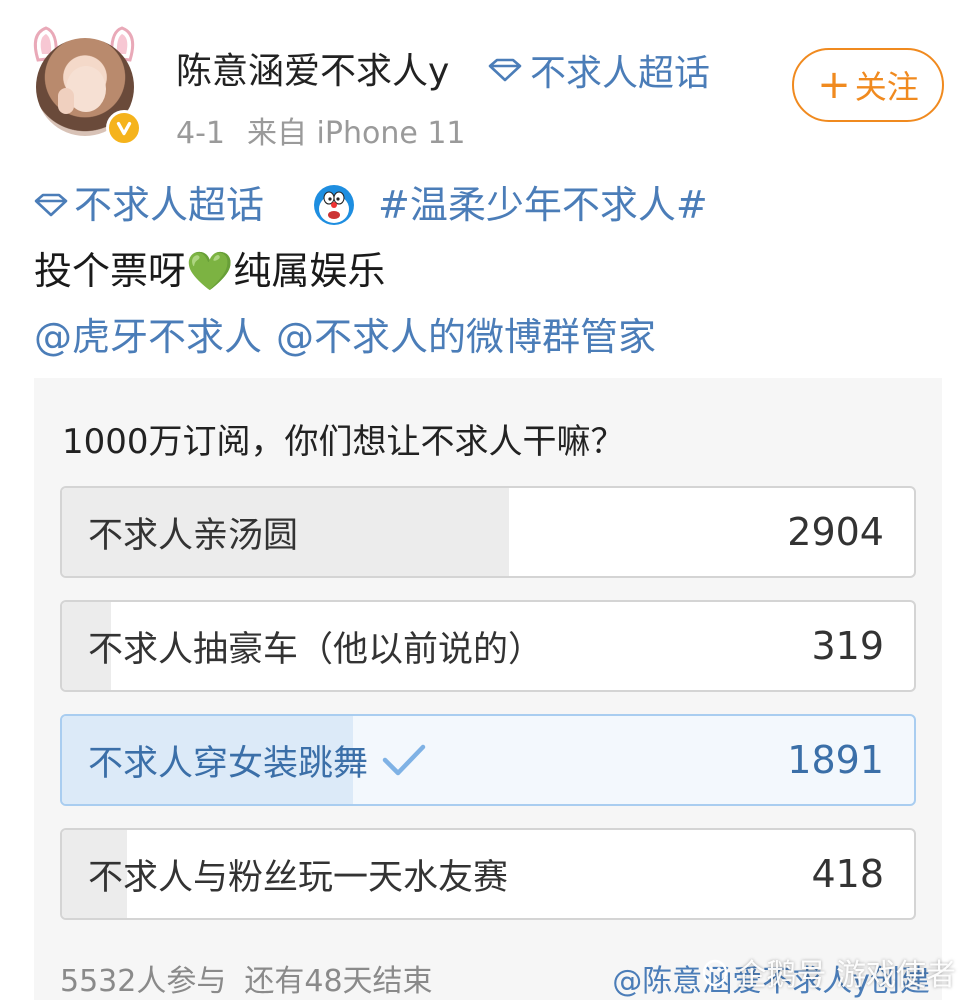 This screenshot has width=976, height=1000. I want to click on supertopic-tag: 不求人超话, so click(599, 70).